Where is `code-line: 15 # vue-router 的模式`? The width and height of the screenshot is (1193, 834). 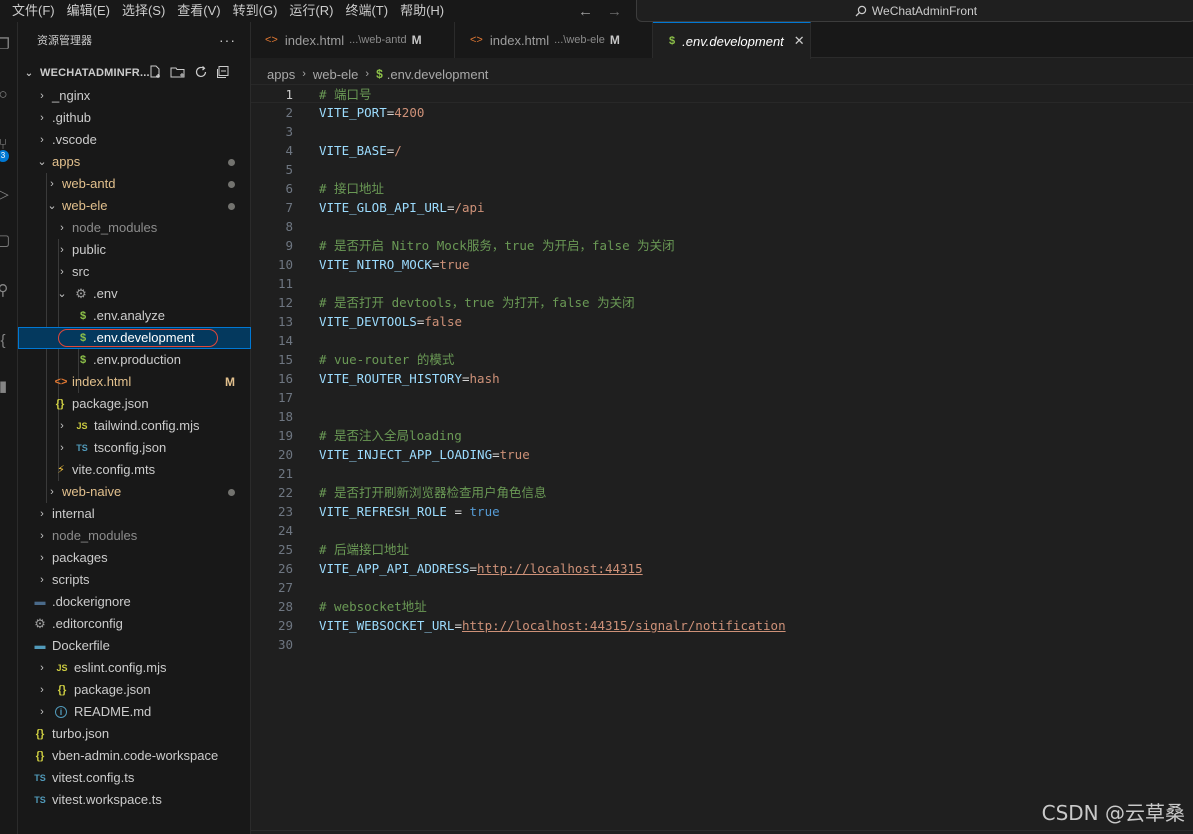 code-line: 15 # vue-router 的模式 is located at coordinates (722, 359).